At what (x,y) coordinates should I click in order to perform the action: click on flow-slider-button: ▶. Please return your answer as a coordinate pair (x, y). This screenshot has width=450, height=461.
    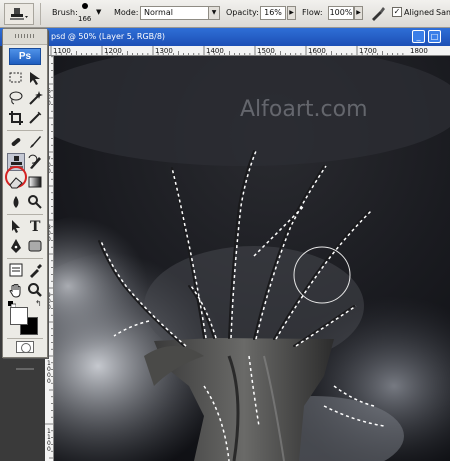
    Looking at the image, I should click on (358, 13).